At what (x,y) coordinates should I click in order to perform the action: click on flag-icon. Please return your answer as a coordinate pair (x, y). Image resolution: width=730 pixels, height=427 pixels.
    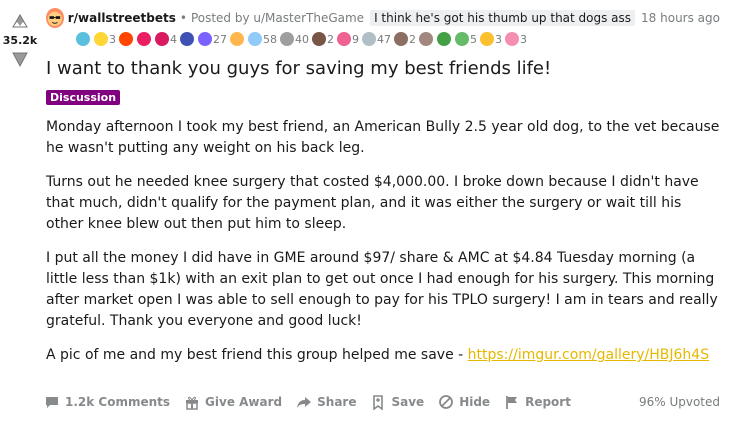
    Looking at the image, I should click on (512, 402).